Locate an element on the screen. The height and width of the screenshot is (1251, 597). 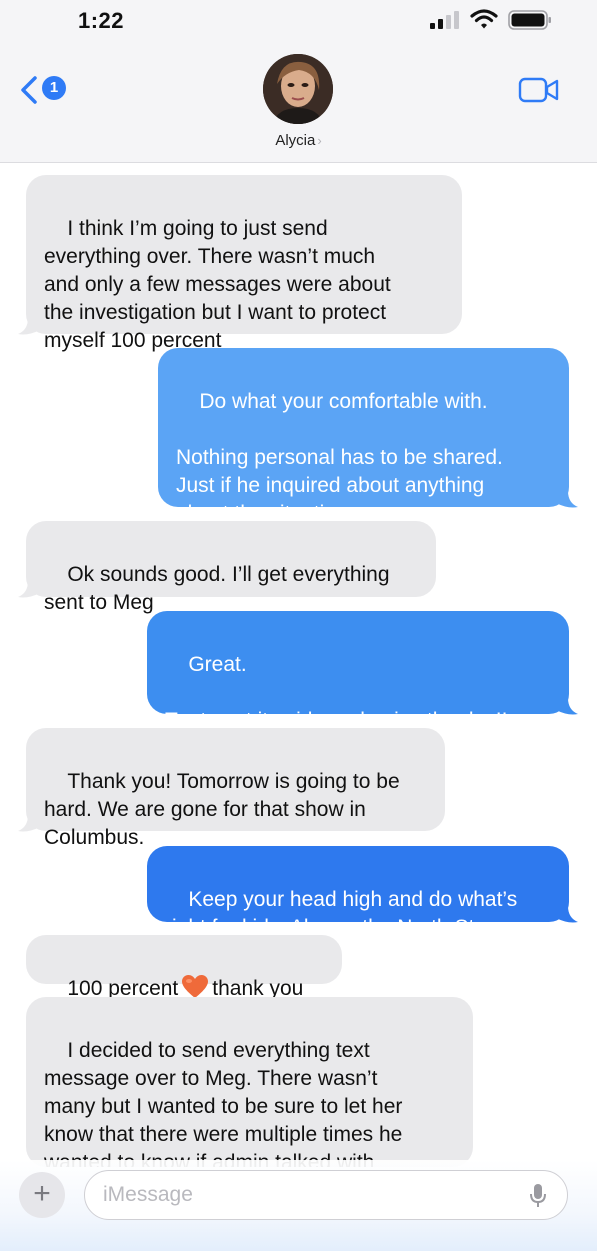
microphone-icon is located at coordinates (538, 1196).